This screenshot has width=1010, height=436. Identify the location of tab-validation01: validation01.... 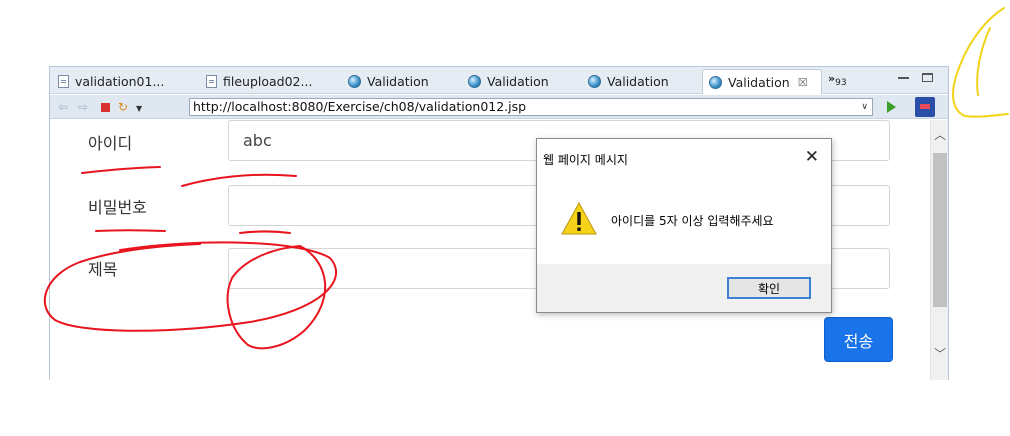
(125, 81).